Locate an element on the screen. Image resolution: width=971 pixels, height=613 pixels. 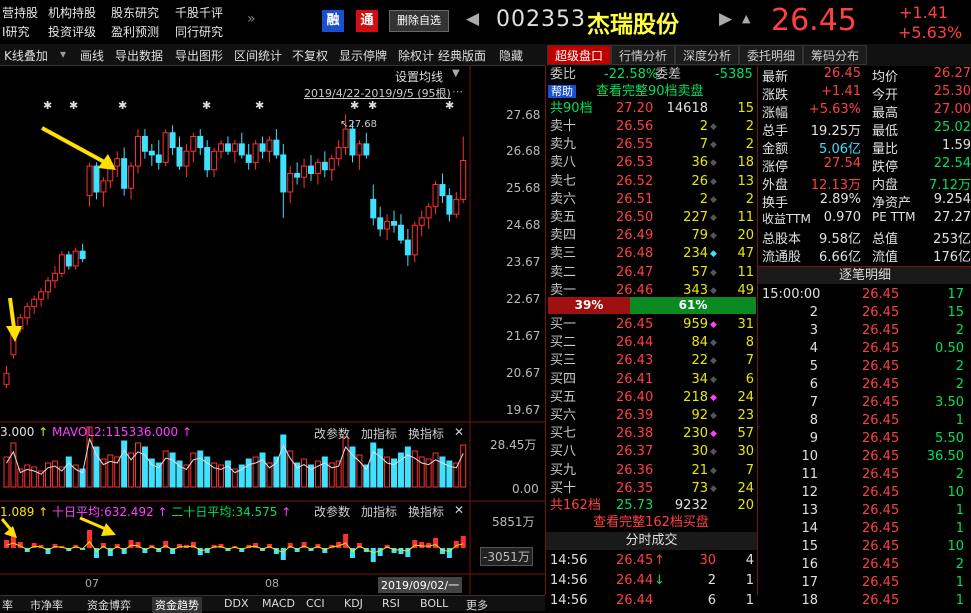
tab-boll: BOLL is located at coordinates (434, 603).